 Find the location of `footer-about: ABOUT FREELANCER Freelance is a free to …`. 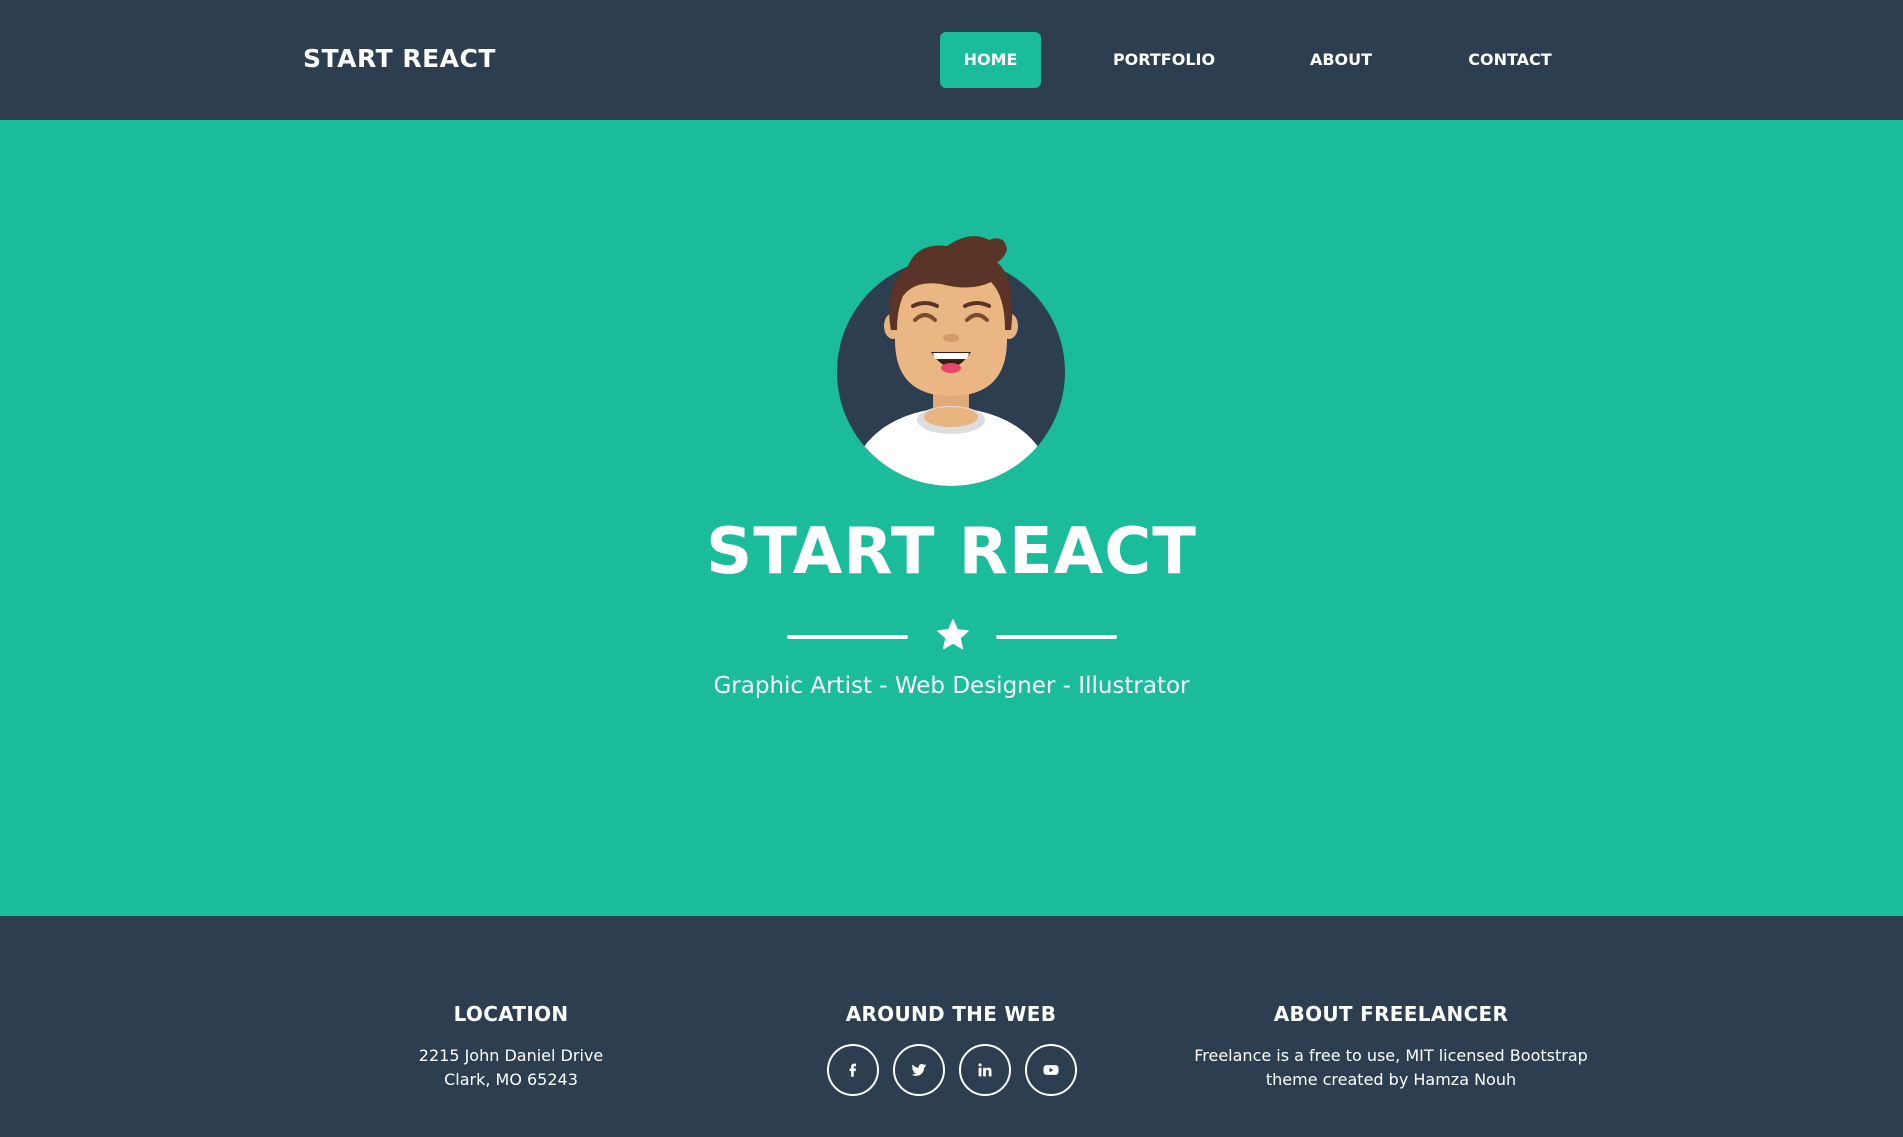

footer-about: ABOUT FREELANCER Freelance is a free to … is located at coordinates (1391, 1047).